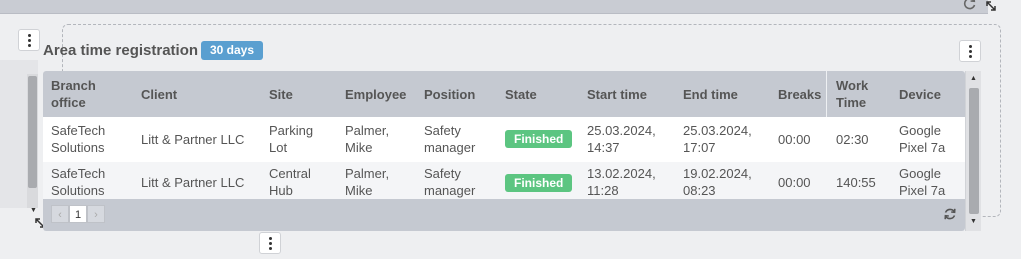 Image resolution: width=1021 pixels, height=259 pixels. Describe the element at coordinates (278, 147) in the screenshot. I see `cell-line: Lot` at that location.